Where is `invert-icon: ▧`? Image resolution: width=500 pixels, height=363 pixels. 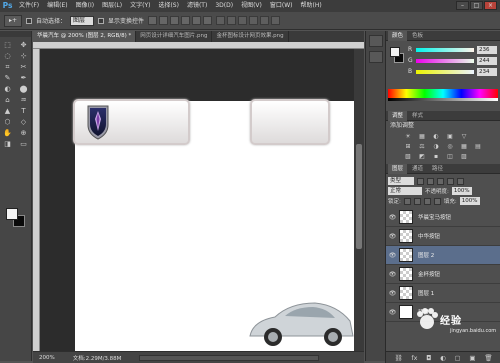
invert-icon: ▧ is located at coordinates (408, 157).